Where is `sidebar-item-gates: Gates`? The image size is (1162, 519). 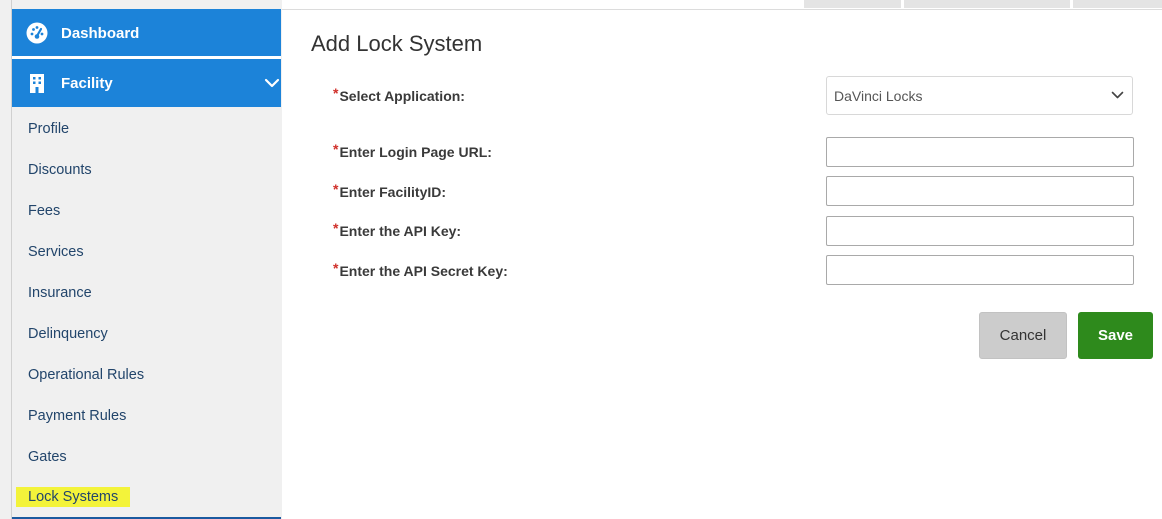
sidebar-item-gates: Gates is located at coordinates (47, 457).